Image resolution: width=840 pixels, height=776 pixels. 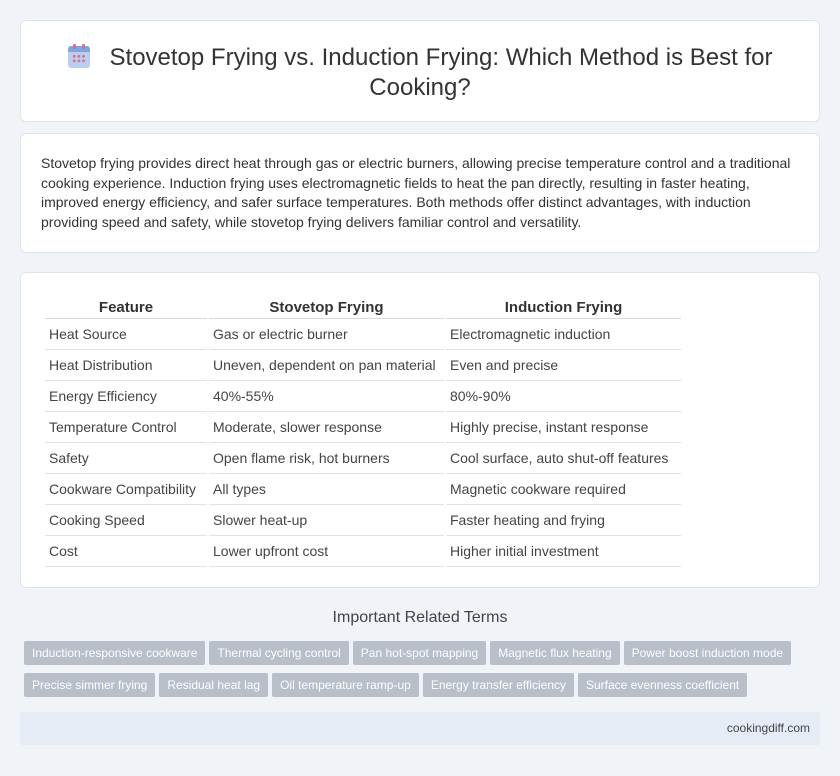 I want to click on table-cell: Temperature Control, so click(x=126, y=427).